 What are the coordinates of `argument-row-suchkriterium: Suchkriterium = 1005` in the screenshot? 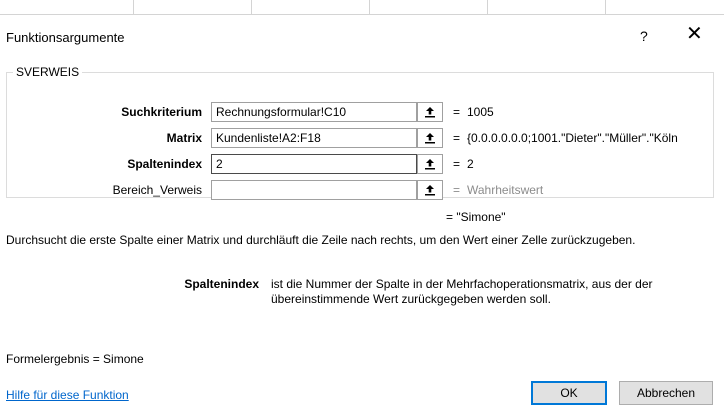 It's located at (357, 113).